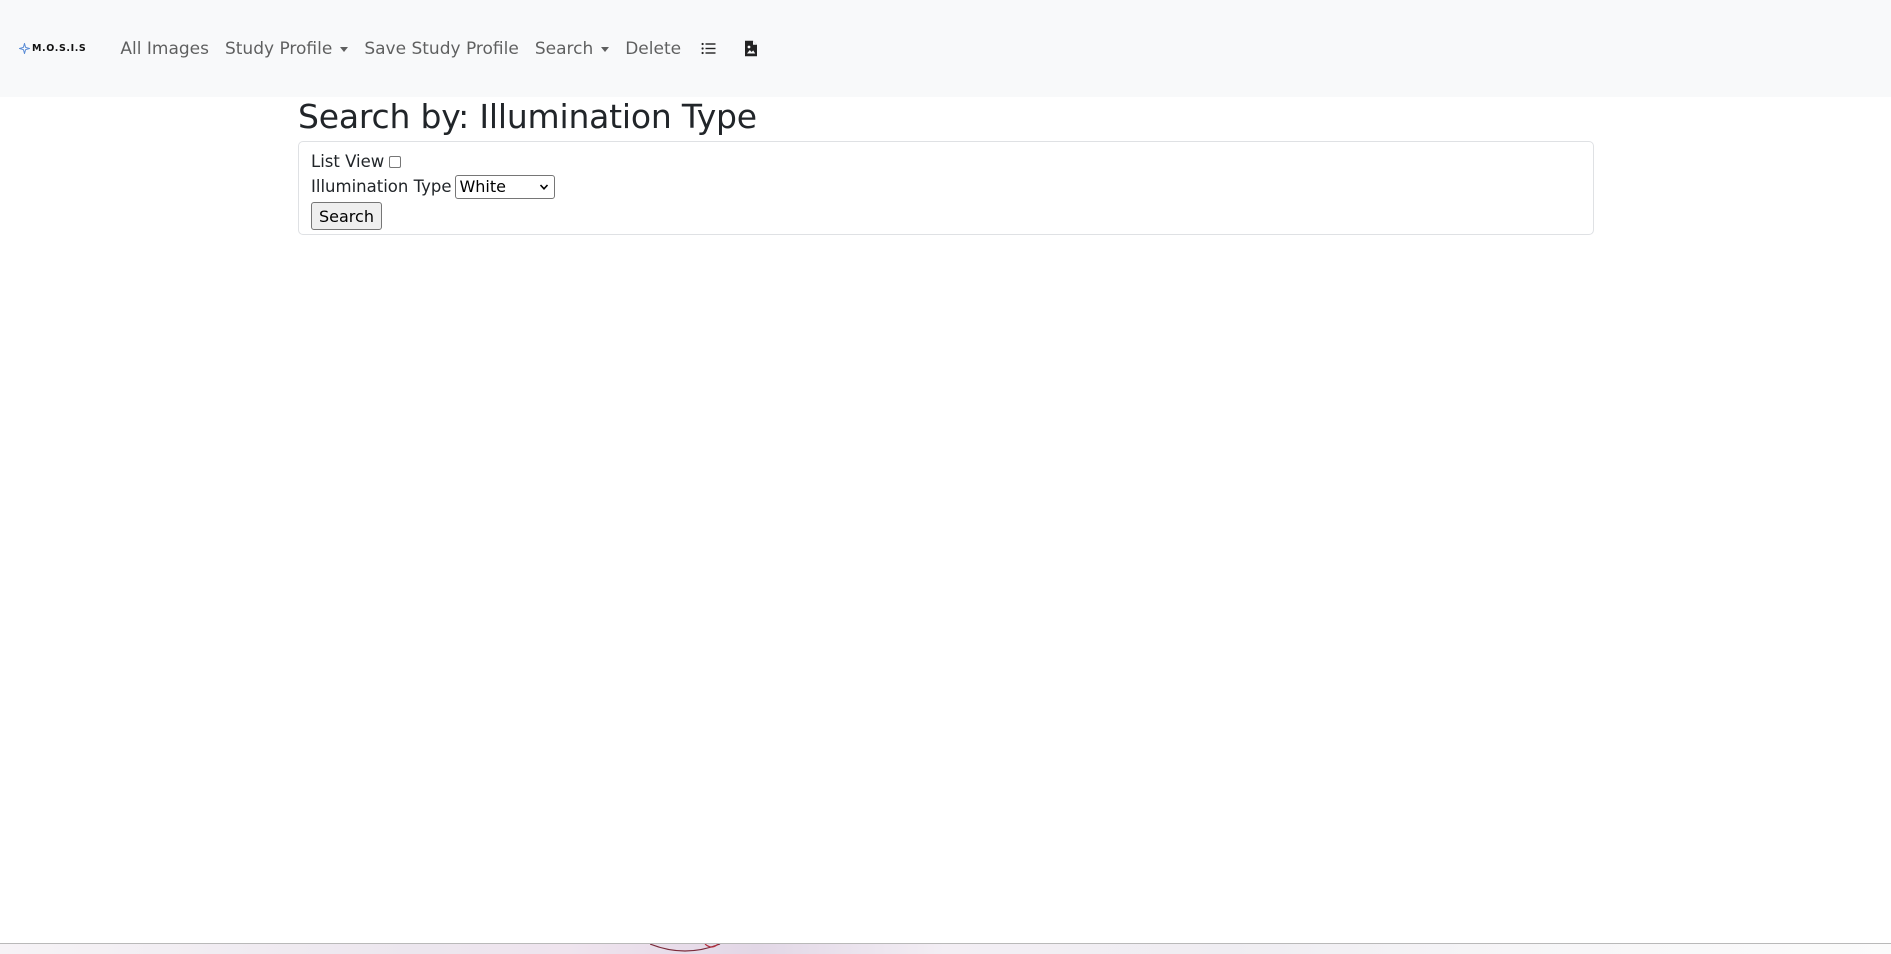 This screenshot has width=1891, height=954. I want to click on background-image-strip, so click(945, 948).